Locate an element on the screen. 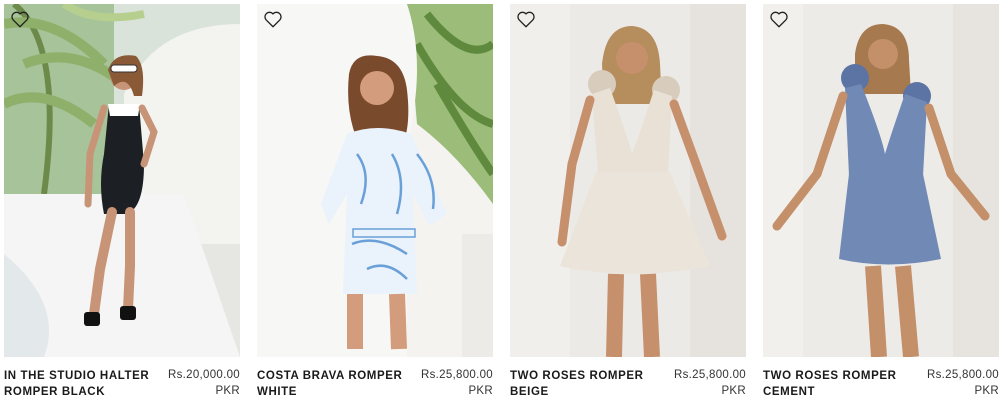 Image resolution: width=1006 pixels, height=416 pixels. product-title-line2: BEIGE is located at coordinates (529, 392).